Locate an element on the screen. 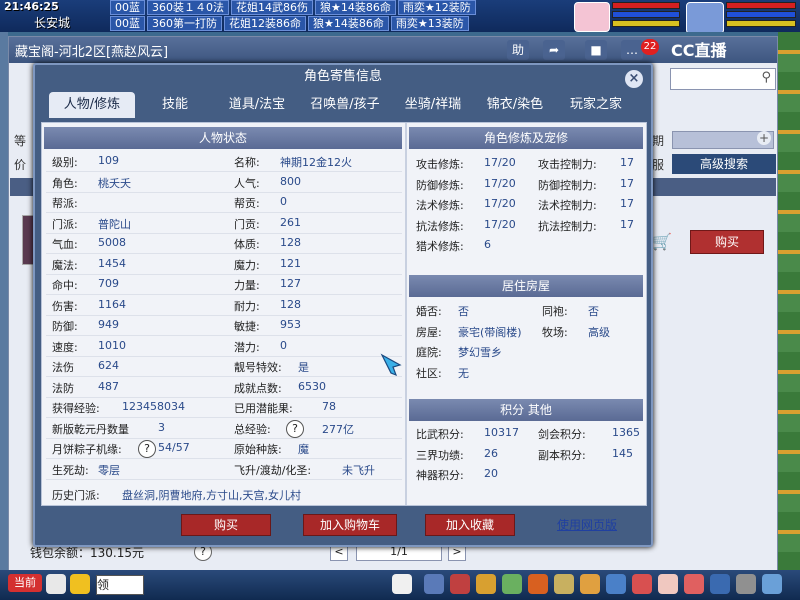 This screenshot has height=600, width=800. status-value: 800 is located at coordinates (290, 181).